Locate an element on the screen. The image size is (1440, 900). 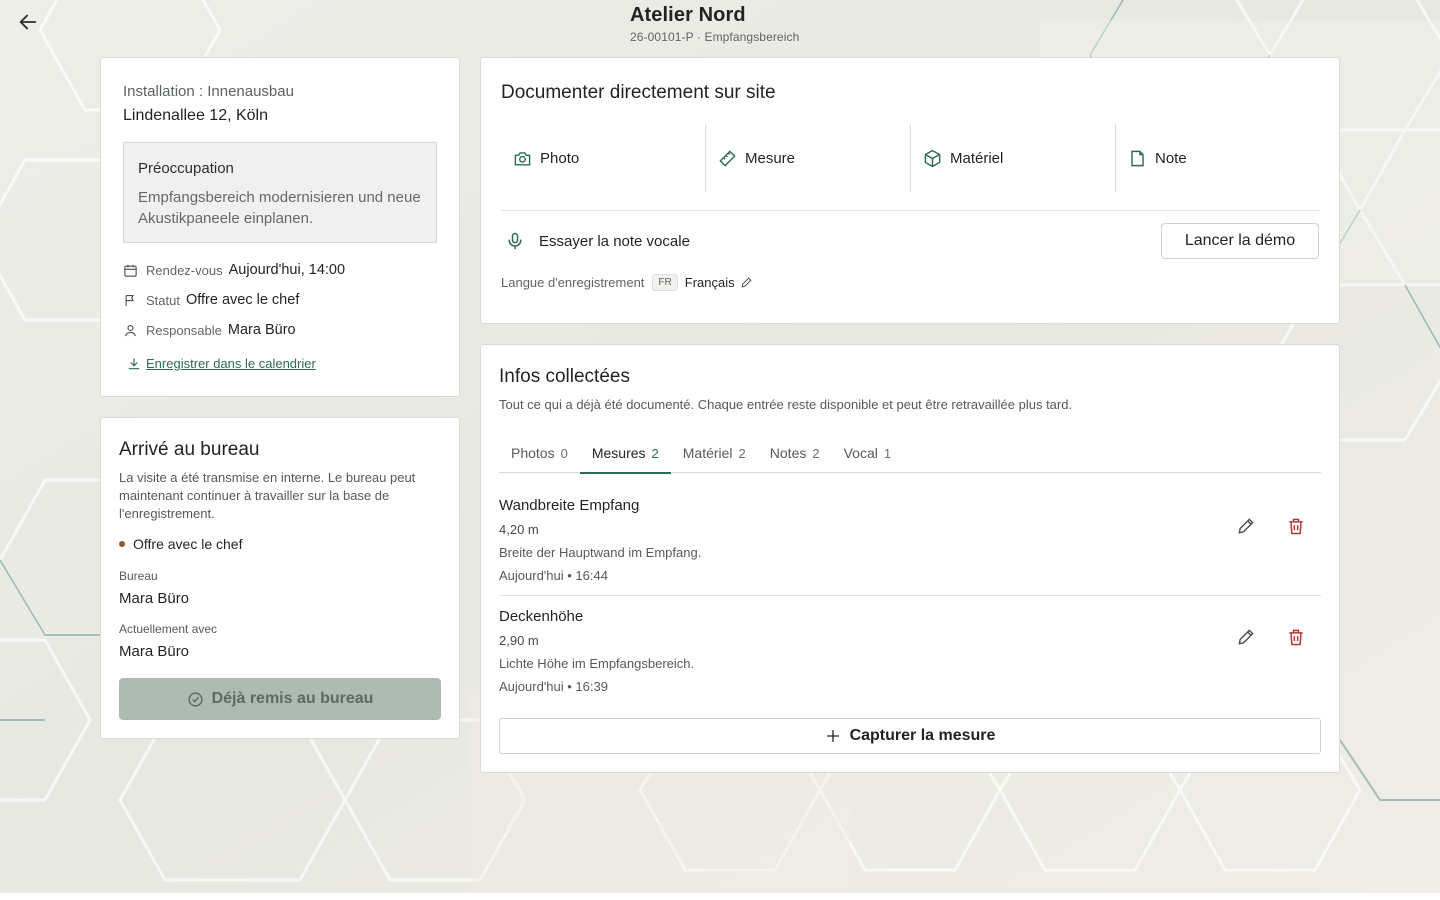
office-status: Offre avec le chef is located at coordinates (180, 544).